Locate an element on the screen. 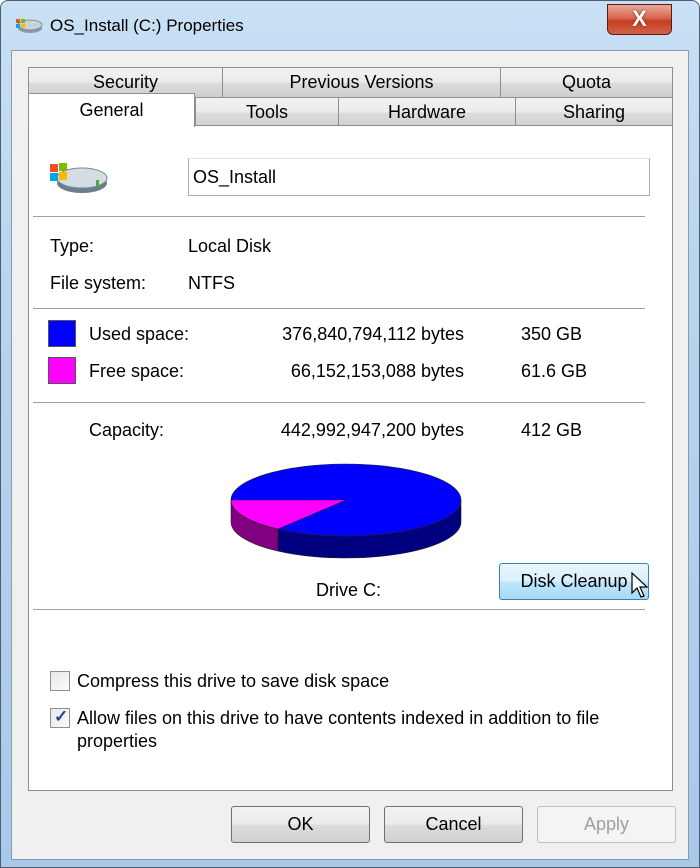 The image size is (700, 868). file-system-value: NTFS is located at coordinates (211, 283).